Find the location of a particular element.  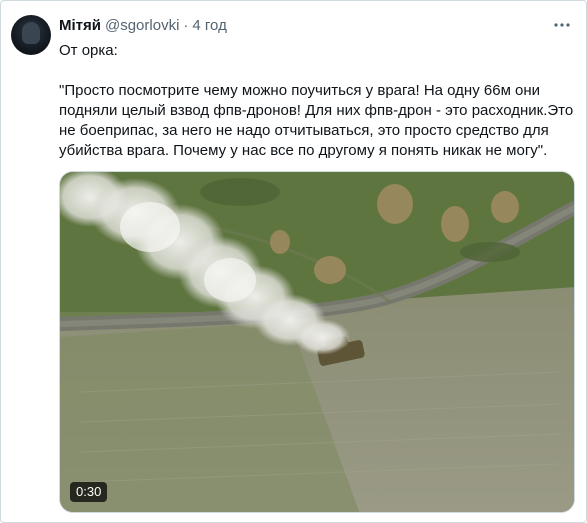

timestamp: 4 год is located at coordinates (209, 25).